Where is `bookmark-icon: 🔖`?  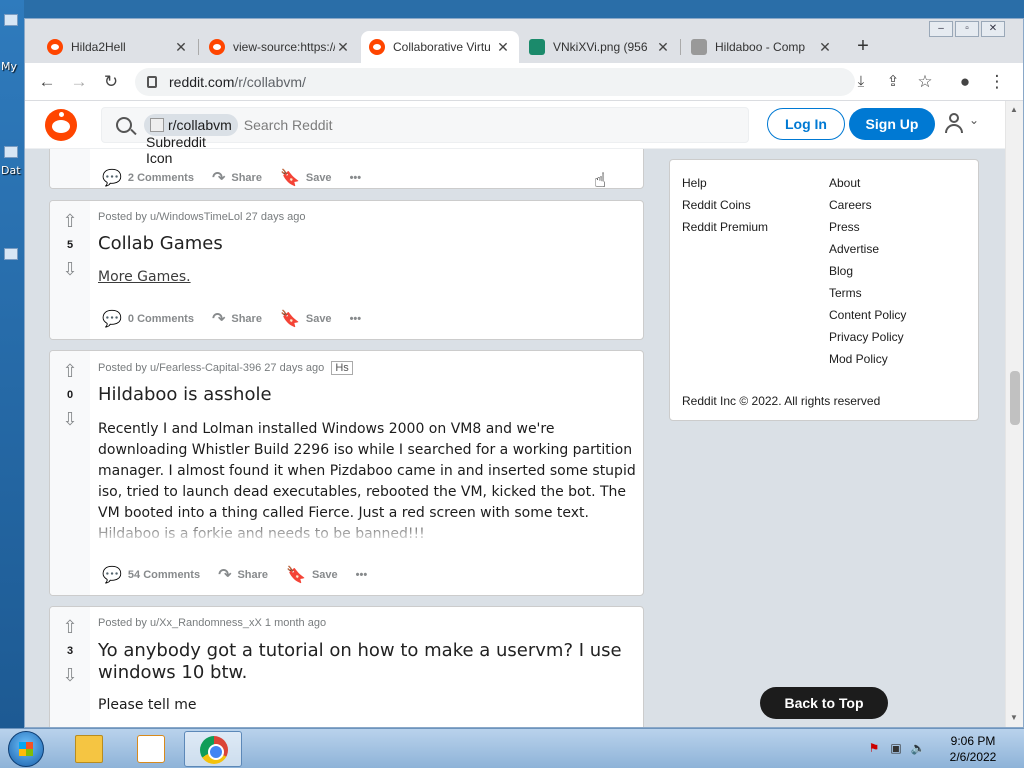 bookmark-icon: 🔖 is located at coordinates (296, 575).